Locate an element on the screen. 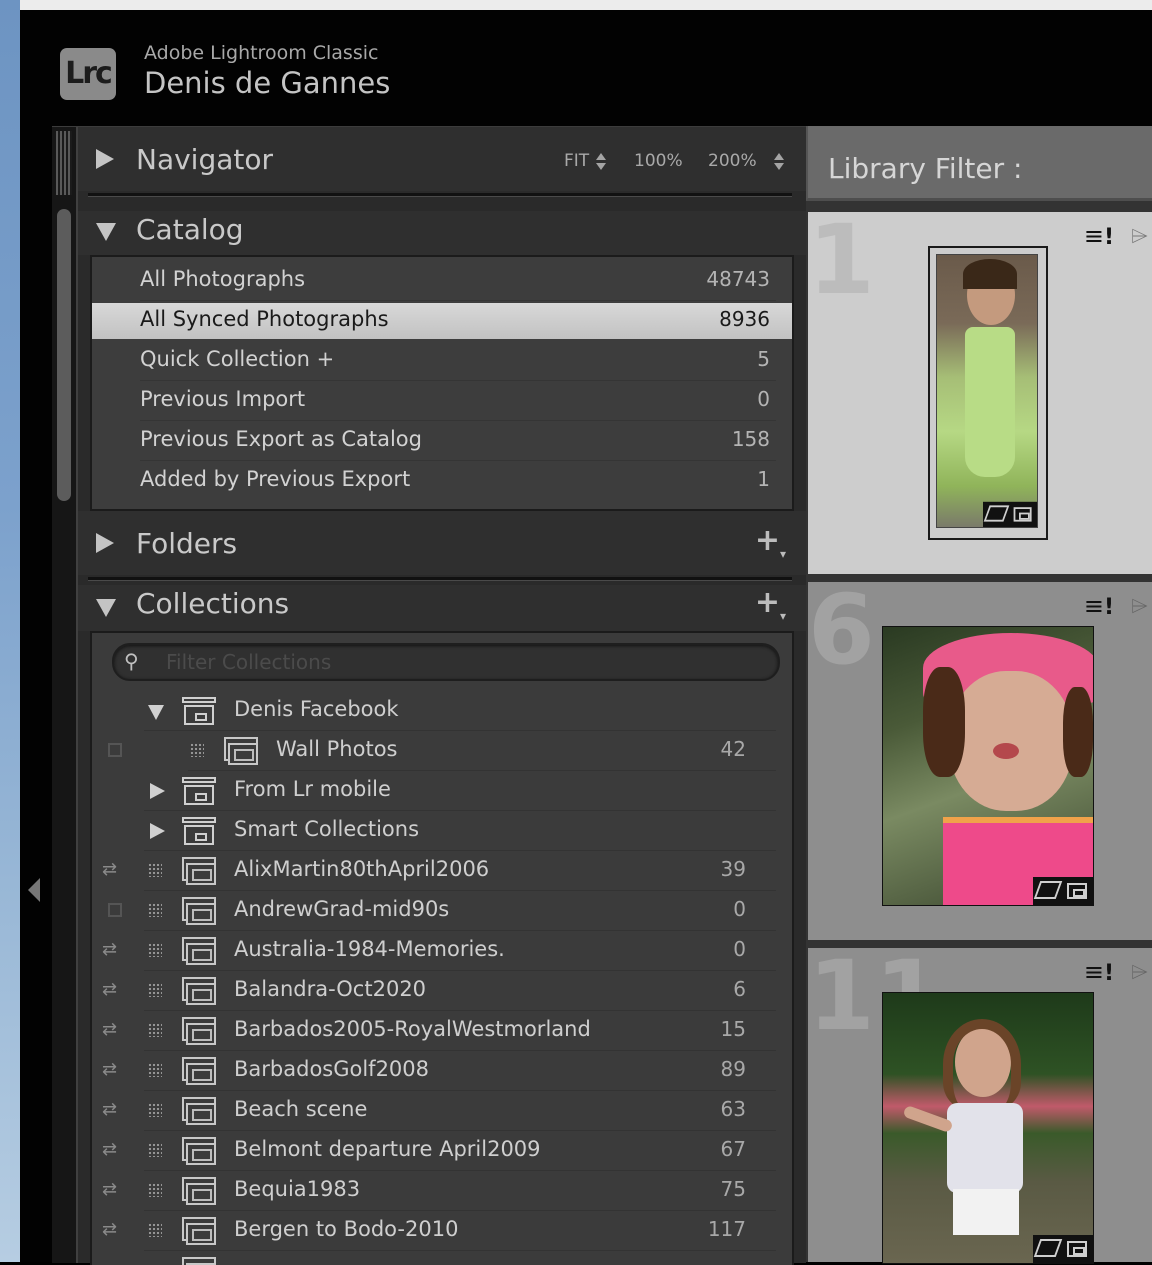  collection-row: ⇄ Barbados2005-RoyalWestmorland 15 is located at coordinates (442, 1031).